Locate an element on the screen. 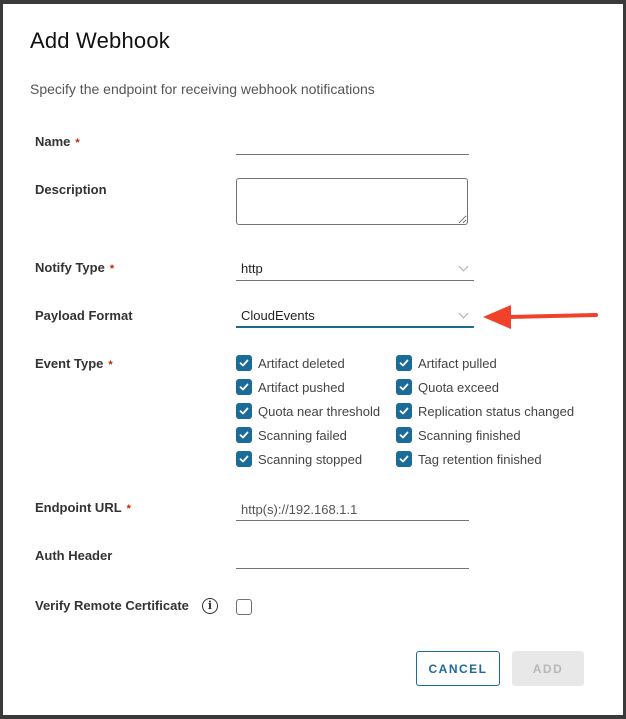 This screenshot has height=719, width=626. name-label: Name * is located at coordinates (57, 141).